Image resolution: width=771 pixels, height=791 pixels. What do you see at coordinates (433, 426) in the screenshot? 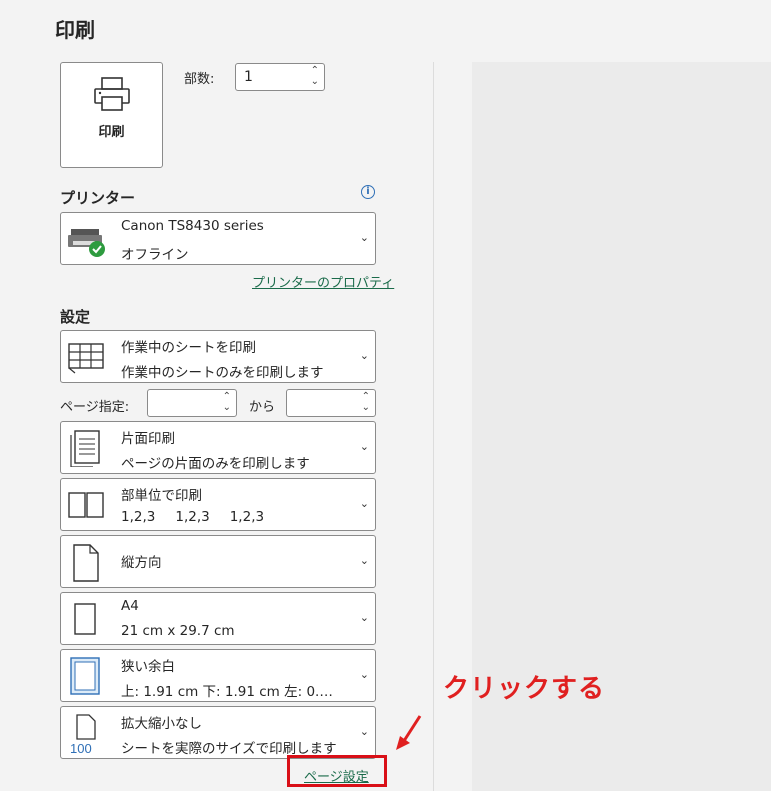
I see `panel-divider` at bounding box center [433, 426].